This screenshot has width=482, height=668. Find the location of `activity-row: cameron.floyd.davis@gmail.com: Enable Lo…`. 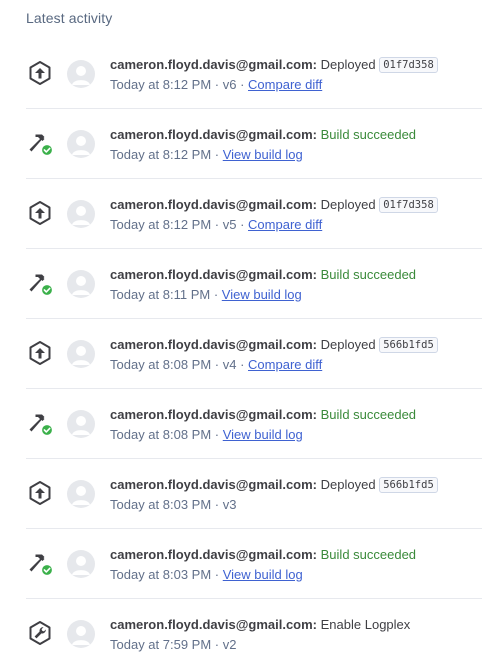

activity-row: cameron.floyd.davis@gmail.com: Enable Lo… is located at coordinates (254, 633).